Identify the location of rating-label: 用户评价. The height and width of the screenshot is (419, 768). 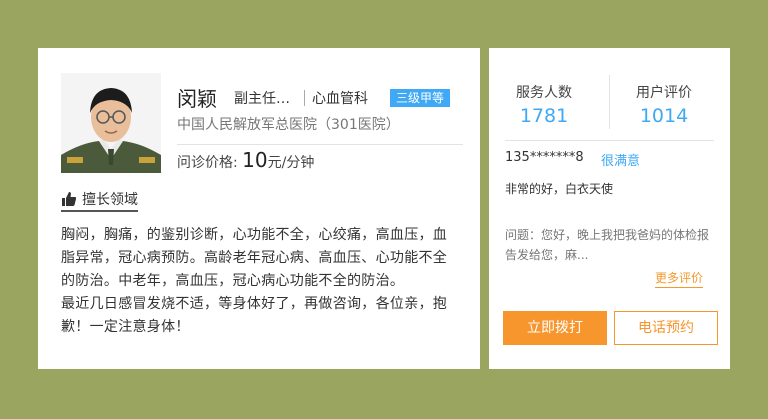
(664, 93).